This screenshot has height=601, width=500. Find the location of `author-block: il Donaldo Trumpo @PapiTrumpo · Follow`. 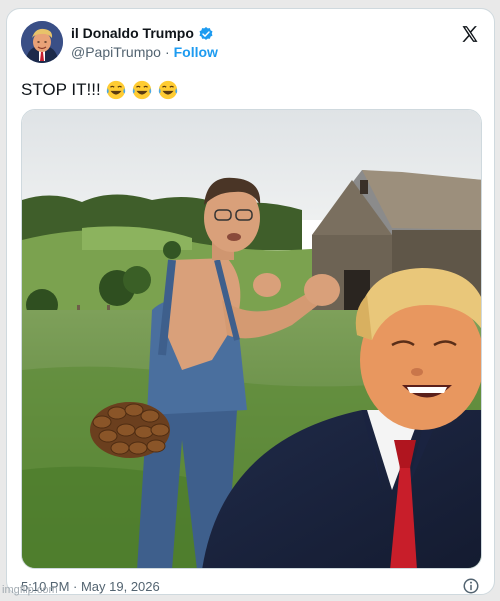

author-block: il Donaldo Trumpo @PapiTrumpo · Follow is located at coordinates (144, 43).